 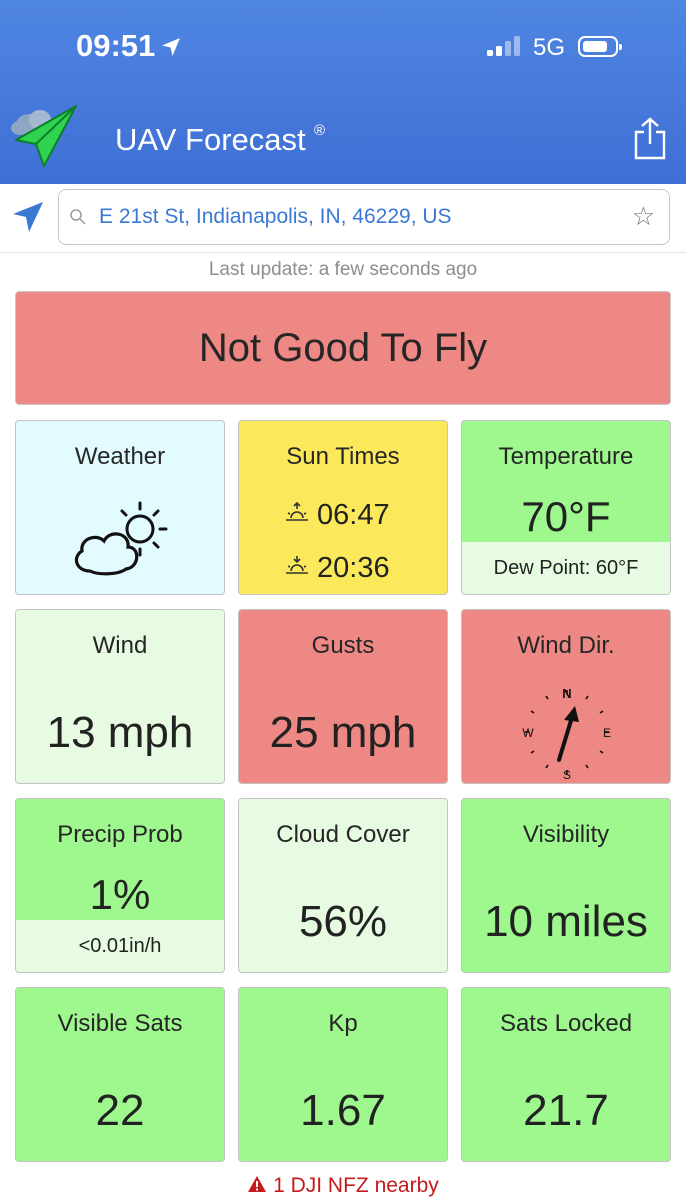 What do you see at coordinates (343, 885) in the screenshot?
I see `cloud-cover-tile: Cloud Cover 56%` at bounding box center [343, 885].